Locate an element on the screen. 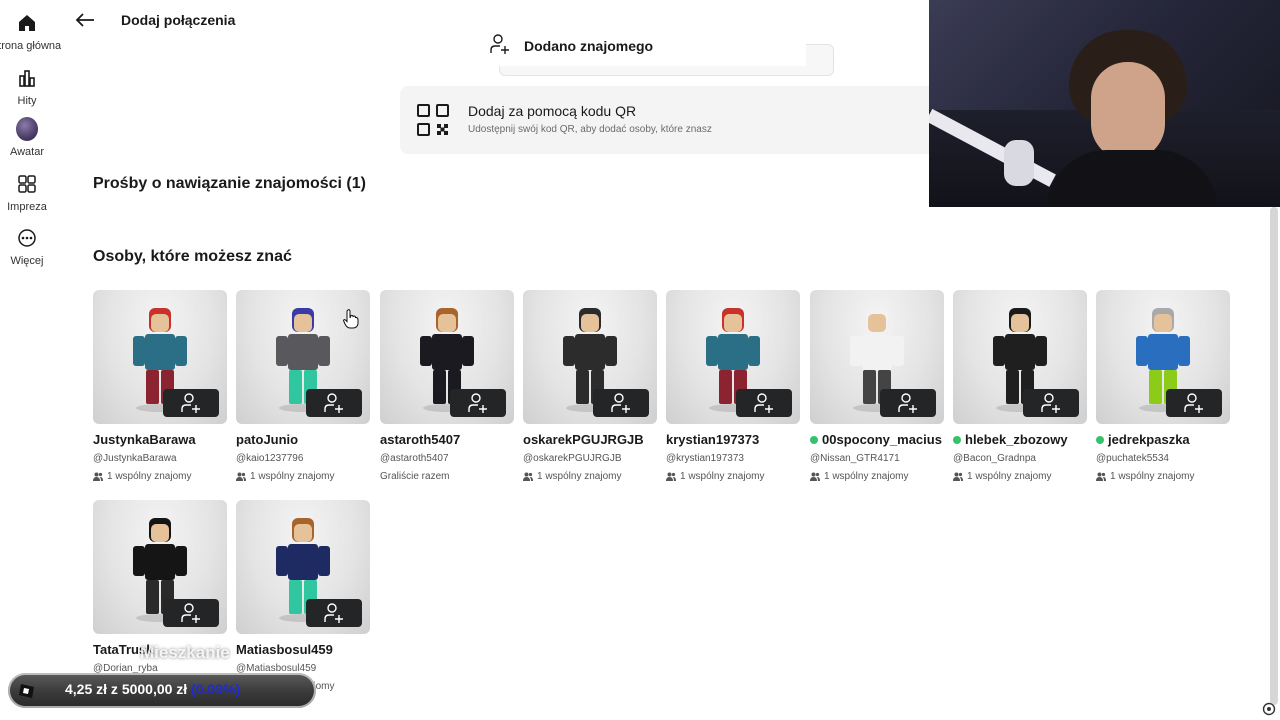  display-name-text: hlebek_zbozowy is located at coordinates (1016, 439).